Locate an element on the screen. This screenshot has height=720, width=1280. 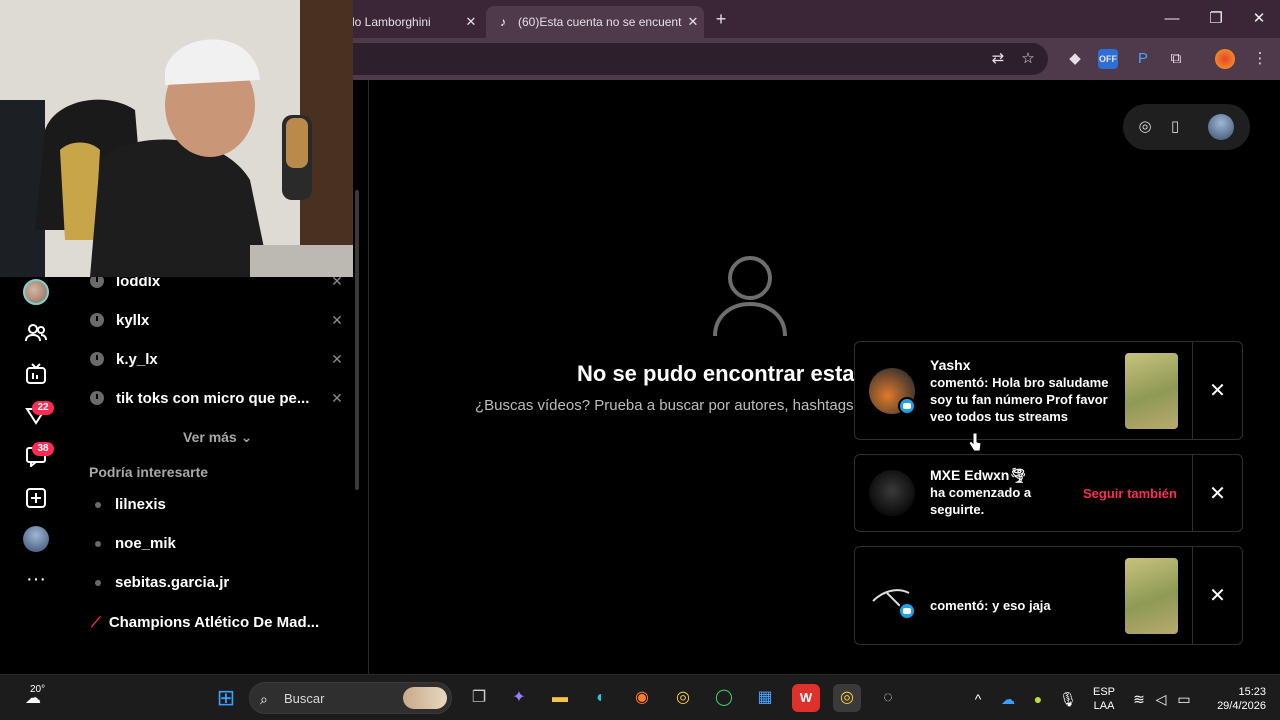
chrome-active-icon: ◎ is located at coordinates (847, 698).